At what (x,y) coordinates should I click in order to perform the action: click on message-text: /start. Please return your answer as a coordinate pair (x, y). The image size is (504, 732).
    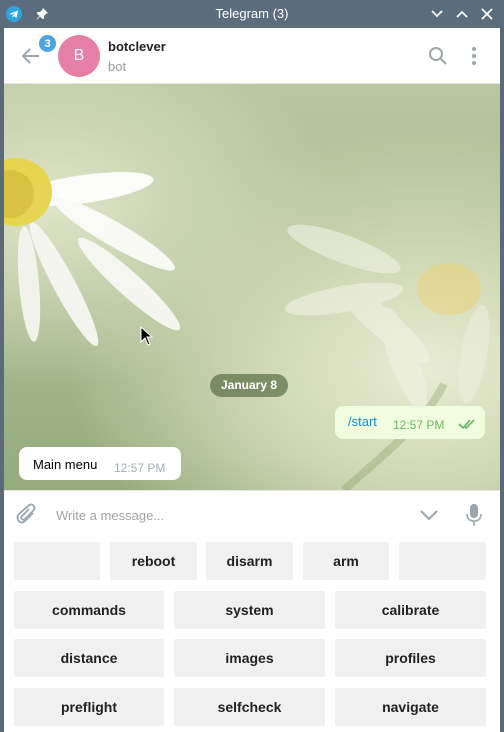
    Looking at the image, I should click on (362, 421).